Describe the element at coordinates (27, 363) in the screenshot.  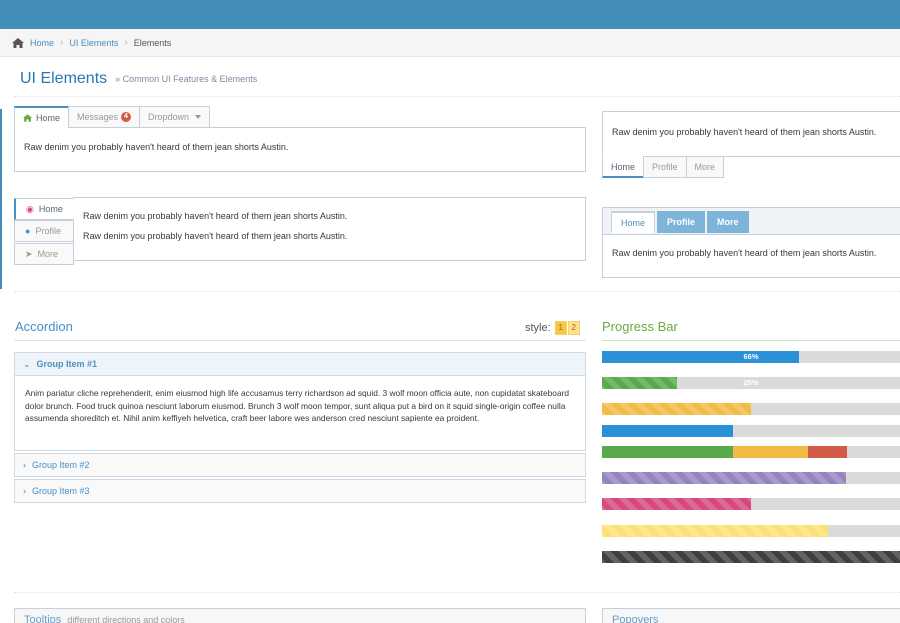
I see `chevron-down-icon: ⌄` at that location.